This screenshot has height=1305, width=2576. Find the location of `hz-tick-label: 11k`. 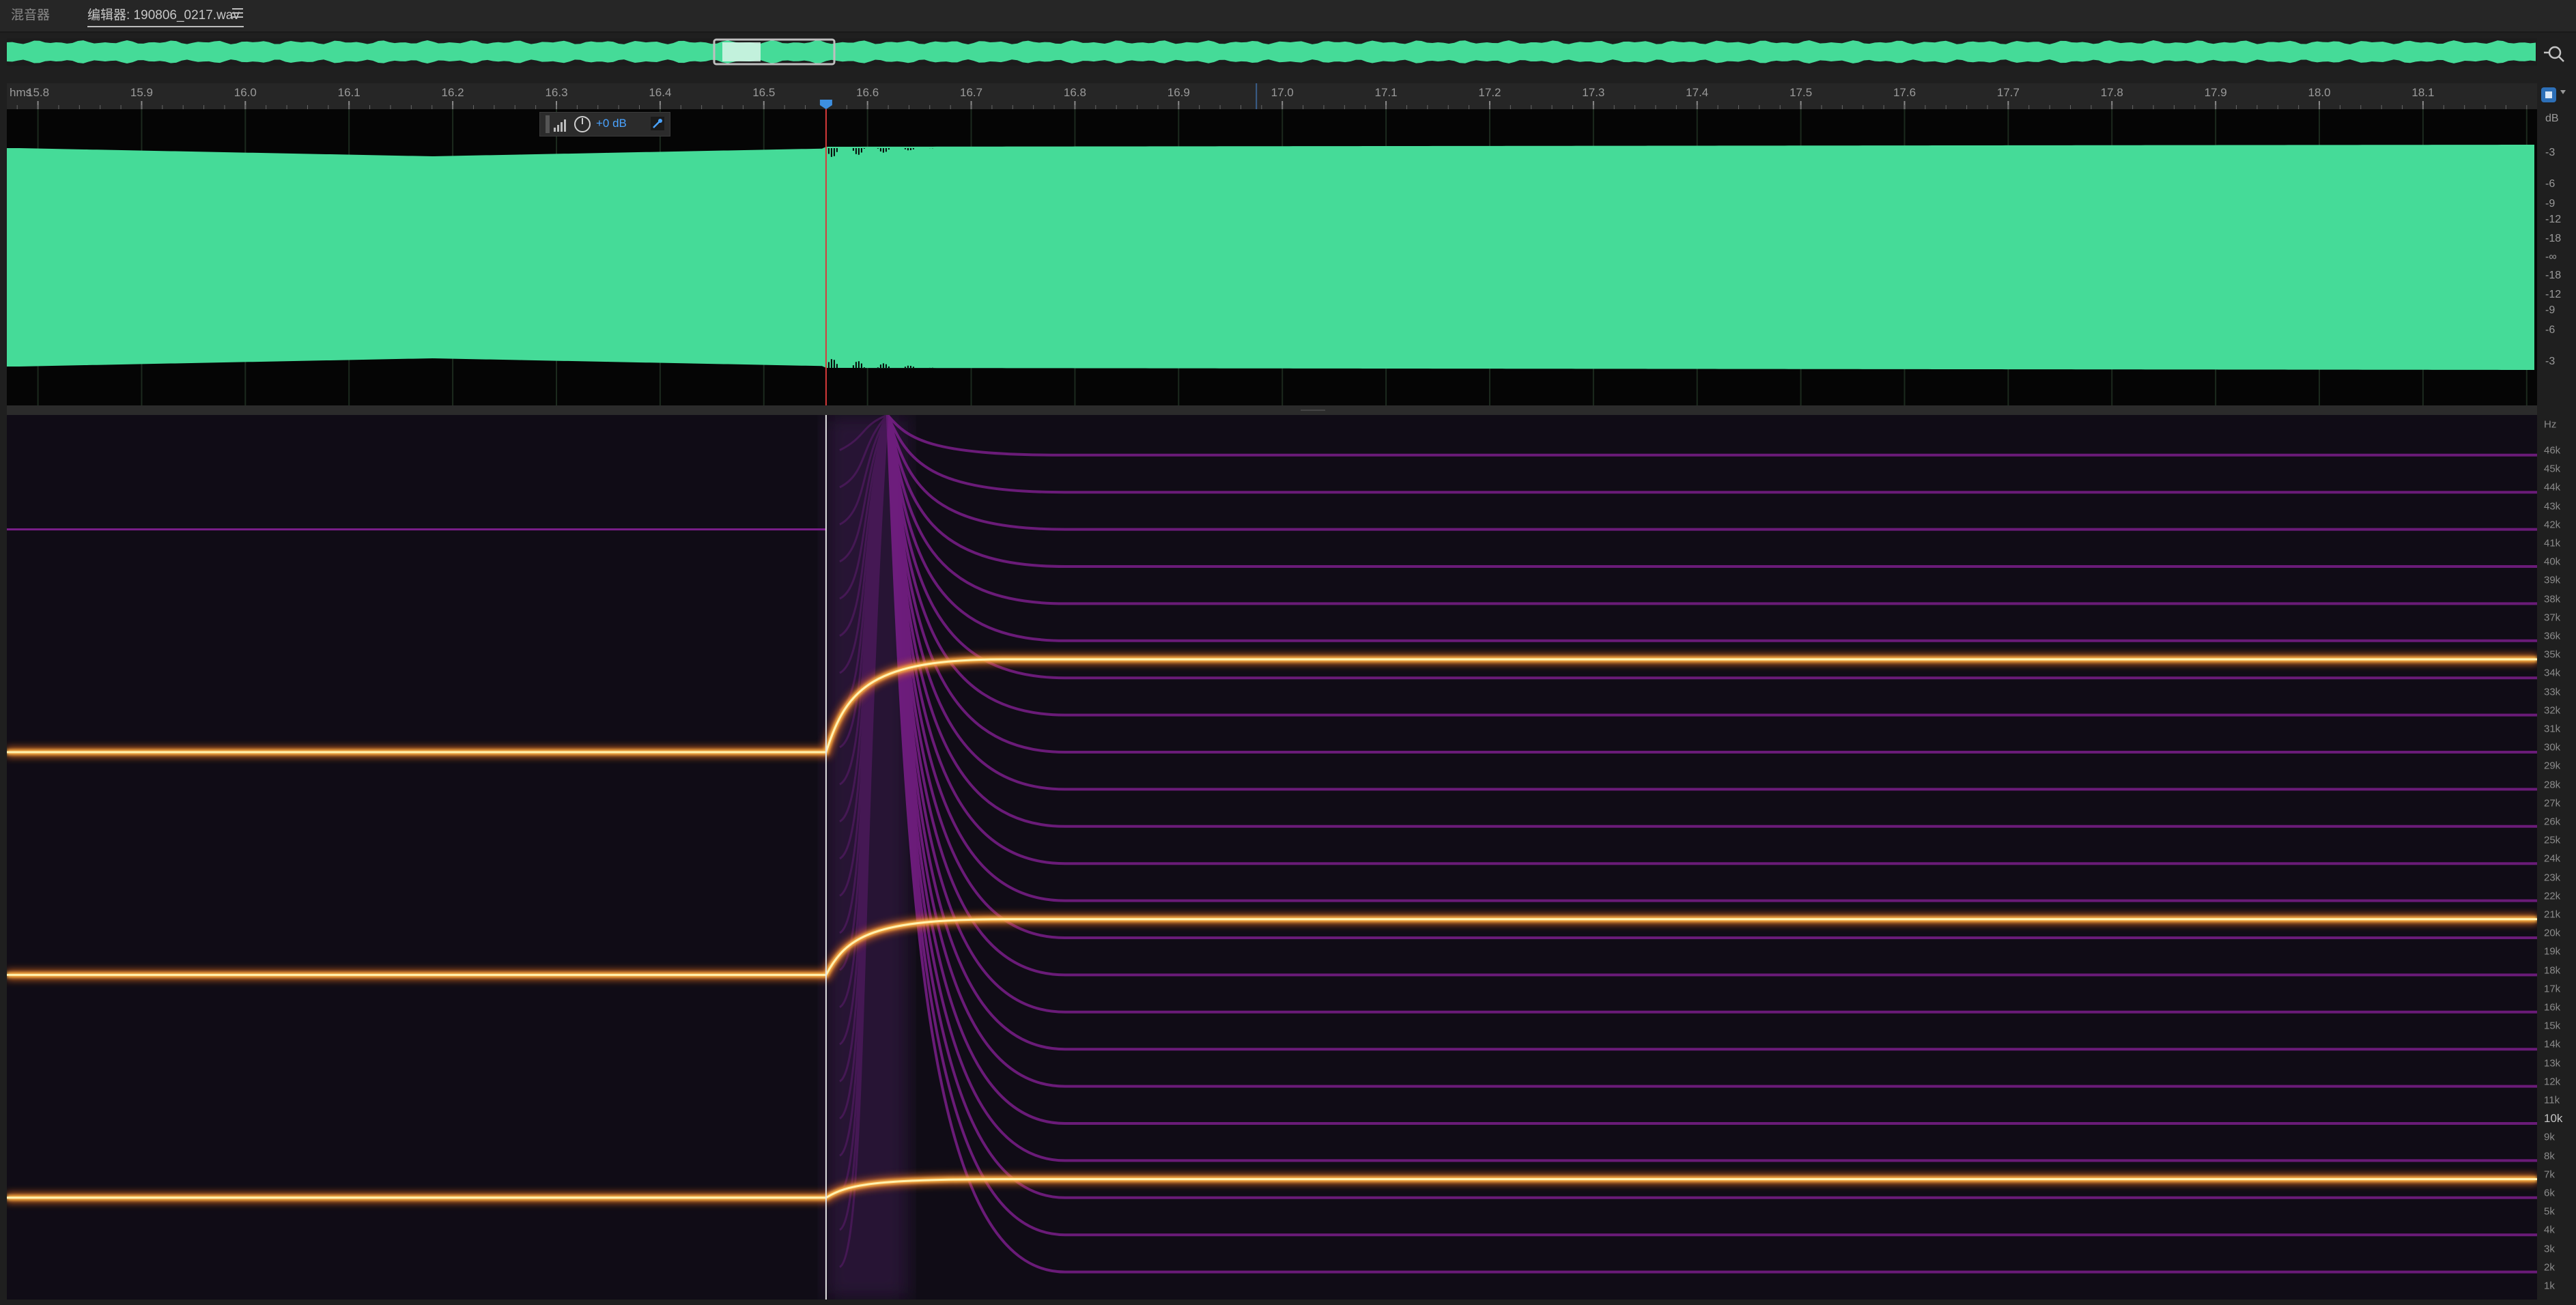

hz-tick-label: 11k is located at coordinates (2552, 1100).